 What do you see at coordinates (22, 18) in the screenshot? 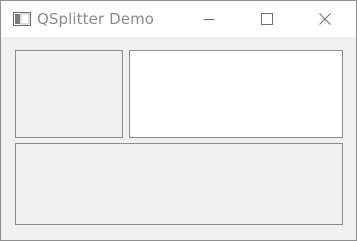
I see `window-app-icon` at bounding box center [22, 18].